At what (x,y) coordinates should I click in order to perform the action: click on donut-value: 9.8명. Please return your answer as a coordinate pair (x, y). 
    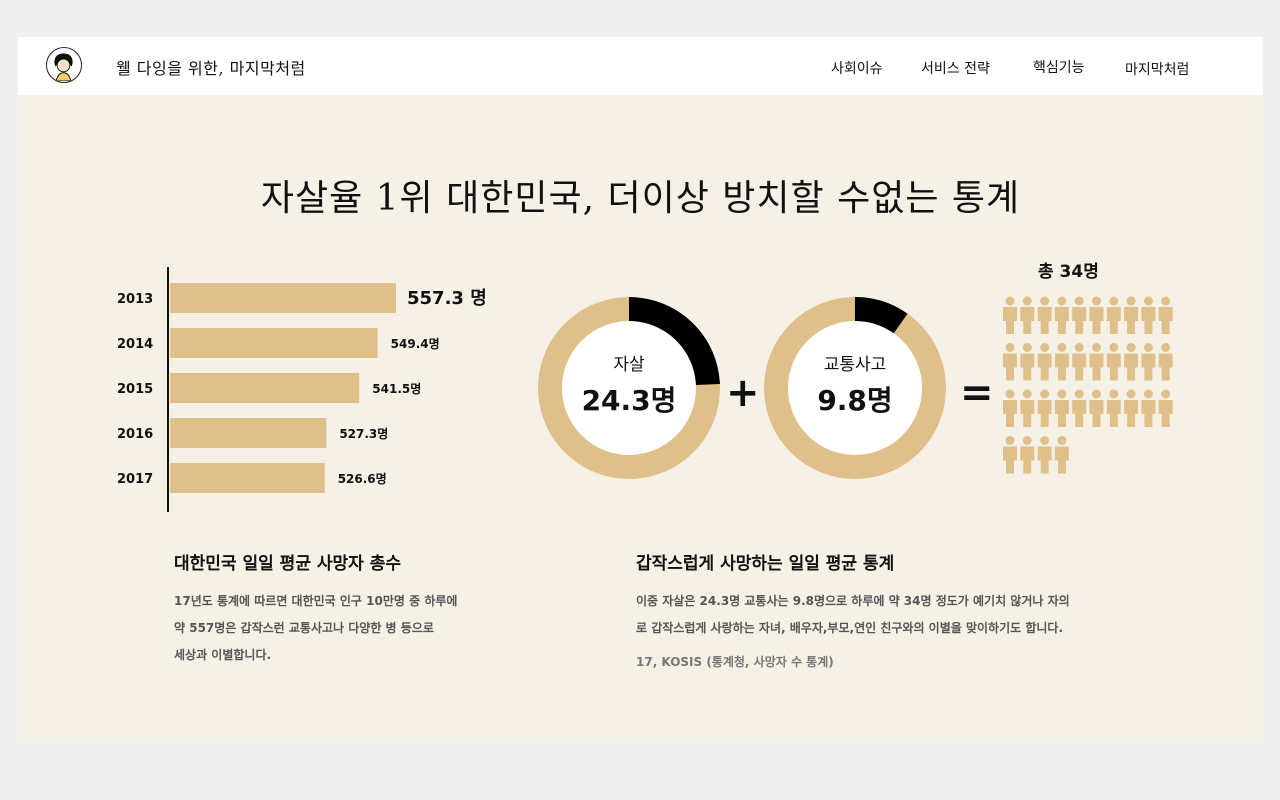
    Looking at the image, I should click on (854, 400).